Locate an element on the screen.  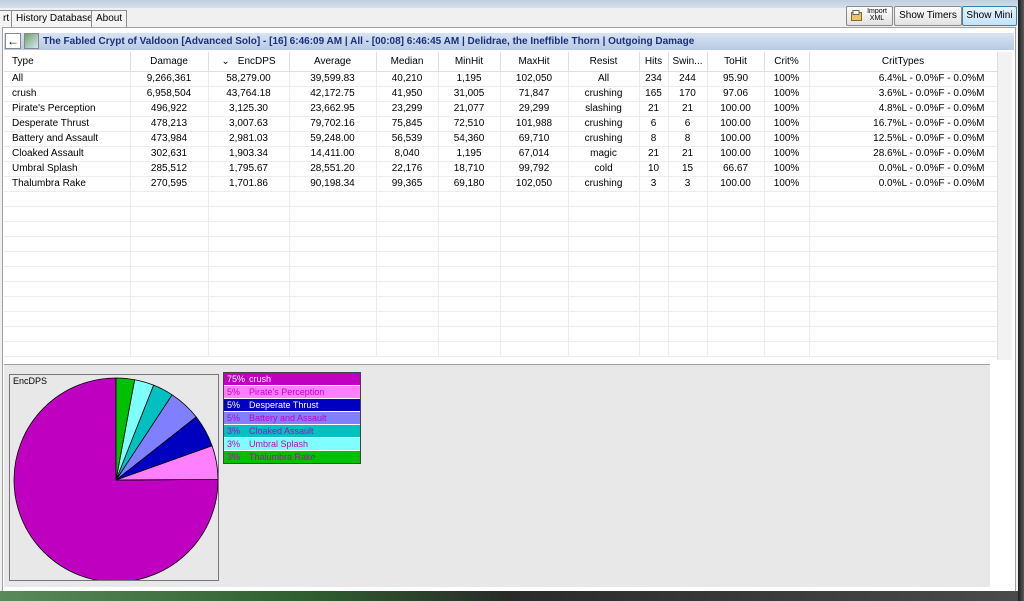
table-cell: 244 is located at coordinates (688, 79).